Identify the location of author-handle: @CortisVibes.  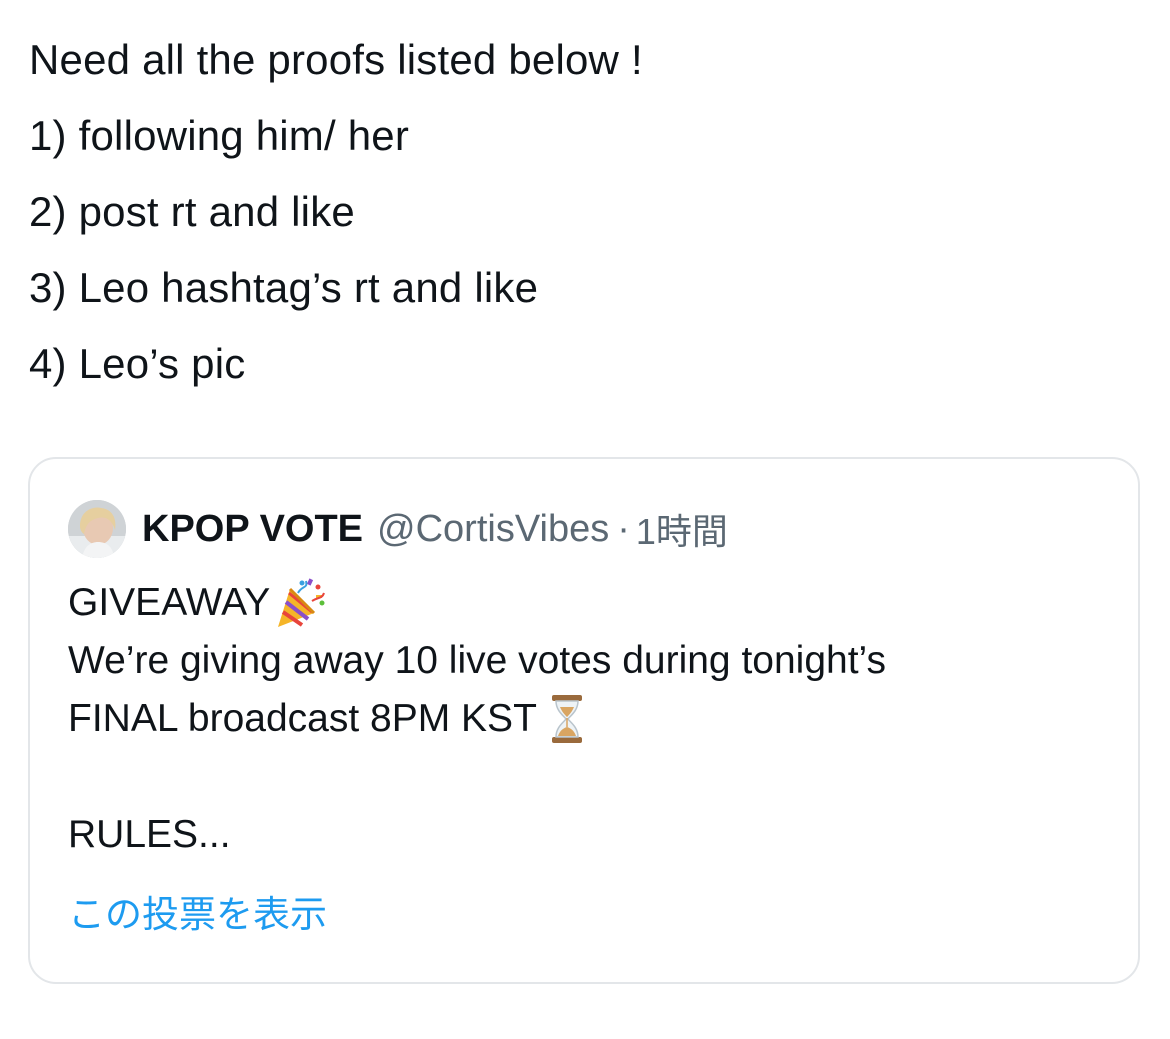
(493, 529).